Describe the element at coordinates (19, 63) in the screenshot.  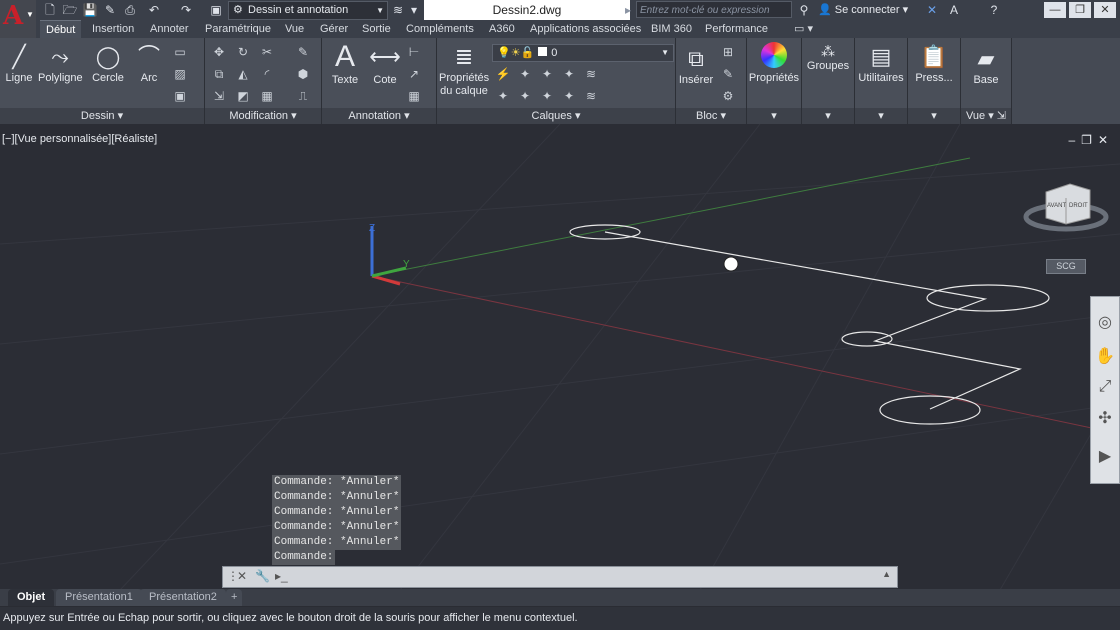
I see `line-tool: ╱ Ligne` at that location.